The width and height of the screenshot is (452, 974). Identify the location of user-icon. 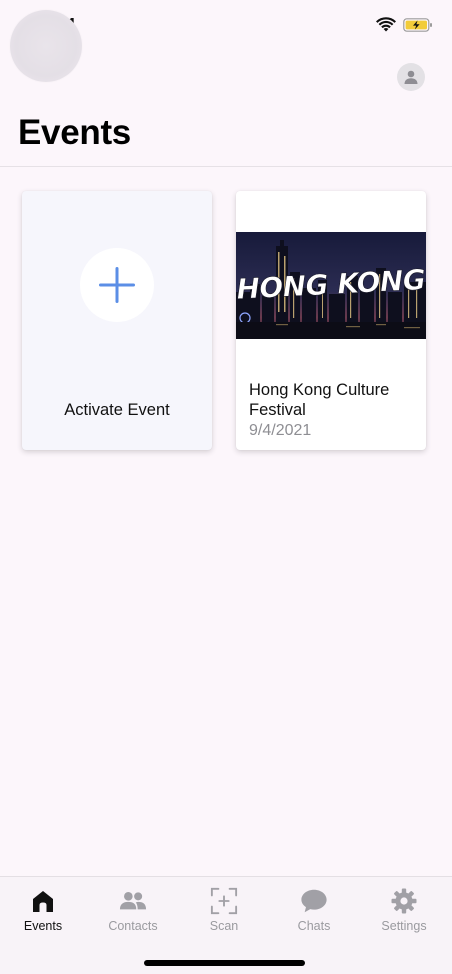
(411, 77).